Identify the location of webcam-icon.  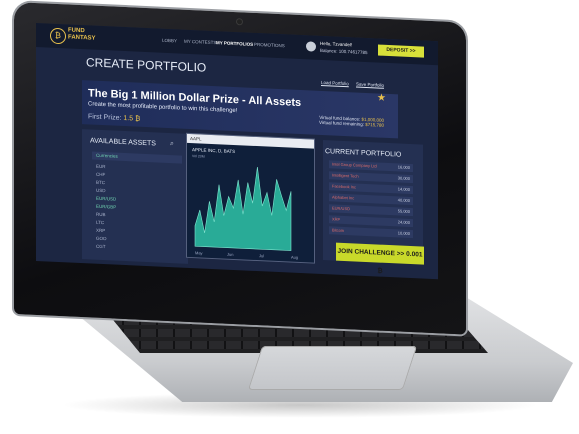
(239, 22).